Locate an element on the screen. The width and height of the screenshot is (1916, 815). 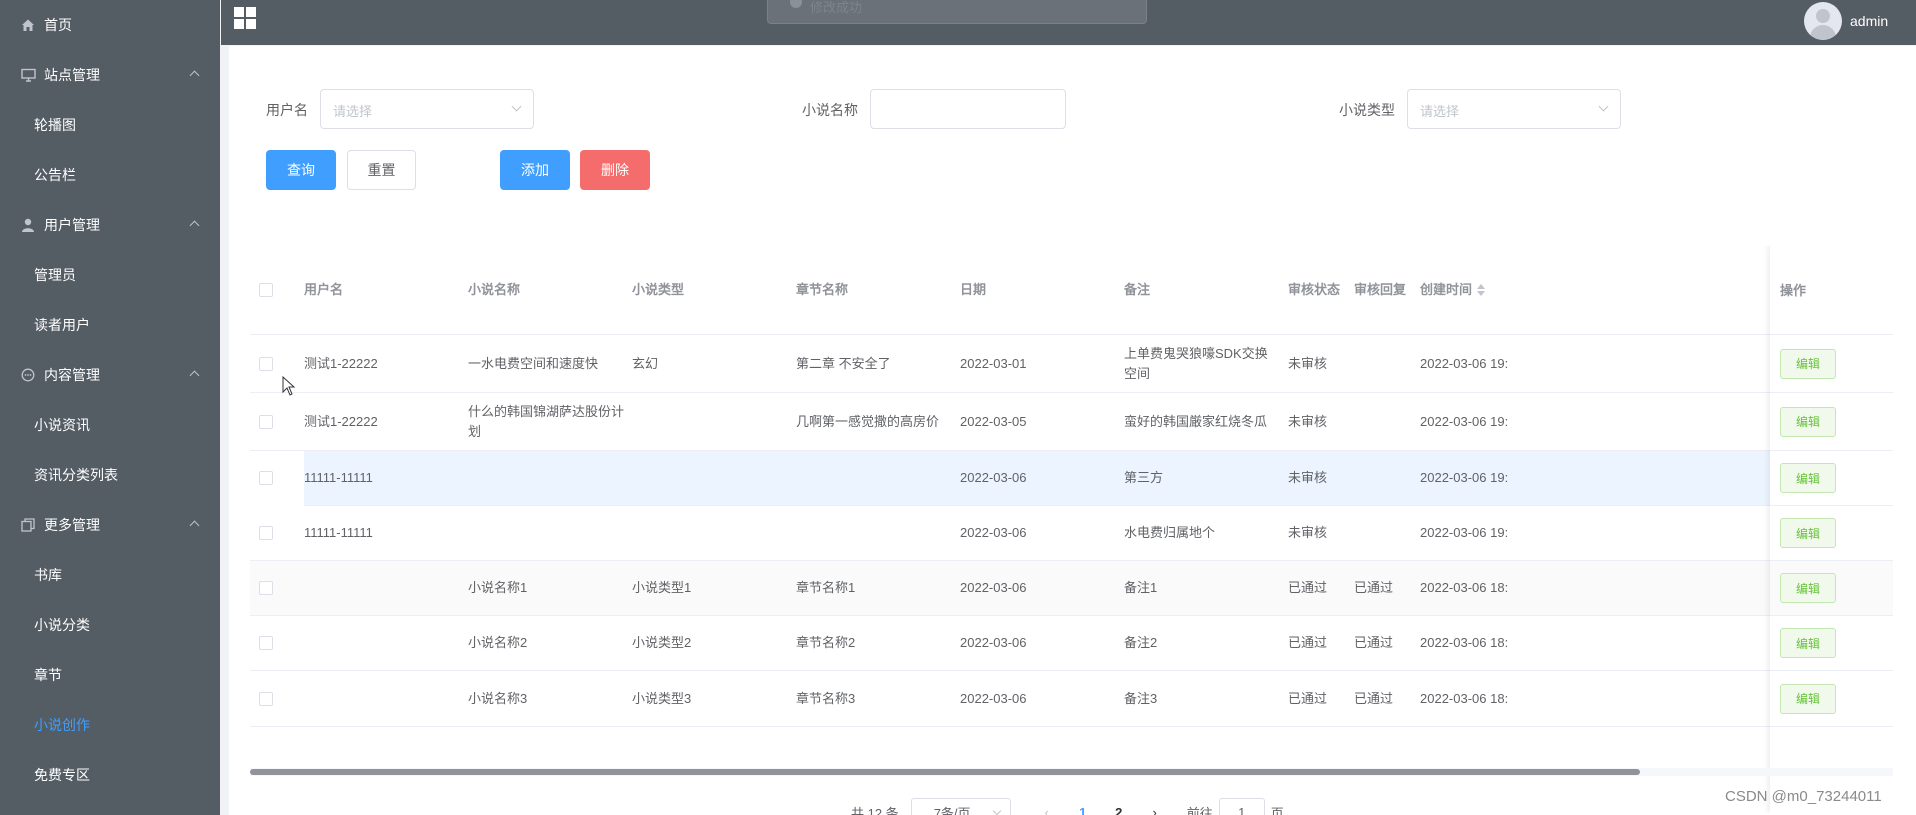
delete-button: 删除 is located at coordinates (615, 170).